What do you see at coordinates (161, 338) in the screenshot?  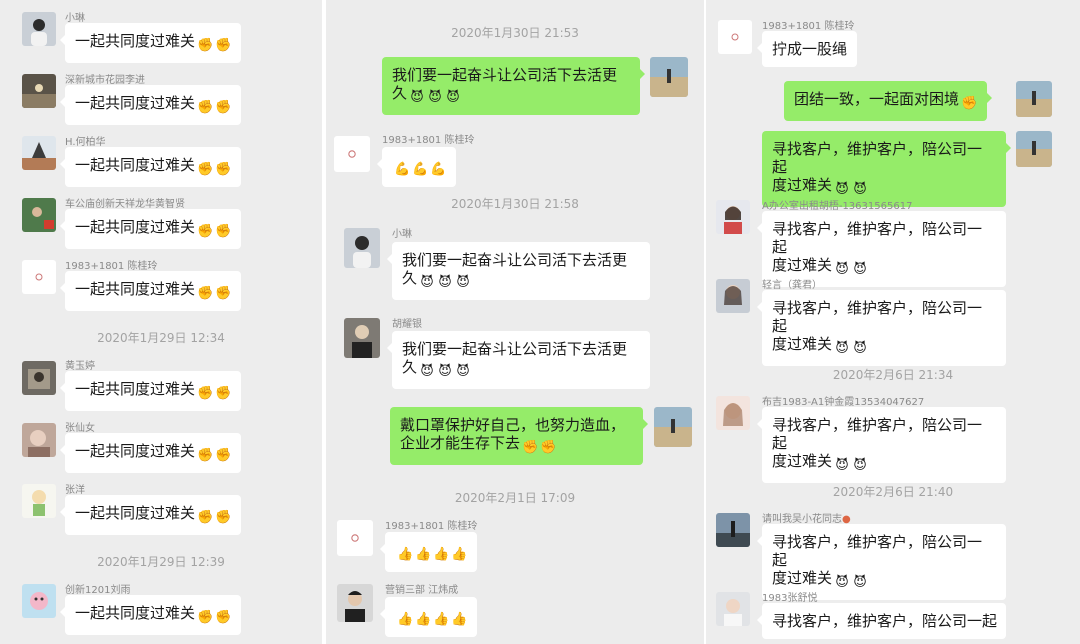 I see `timestamp: 2020年1月29日 12:34` at bounding box center [161, 338].